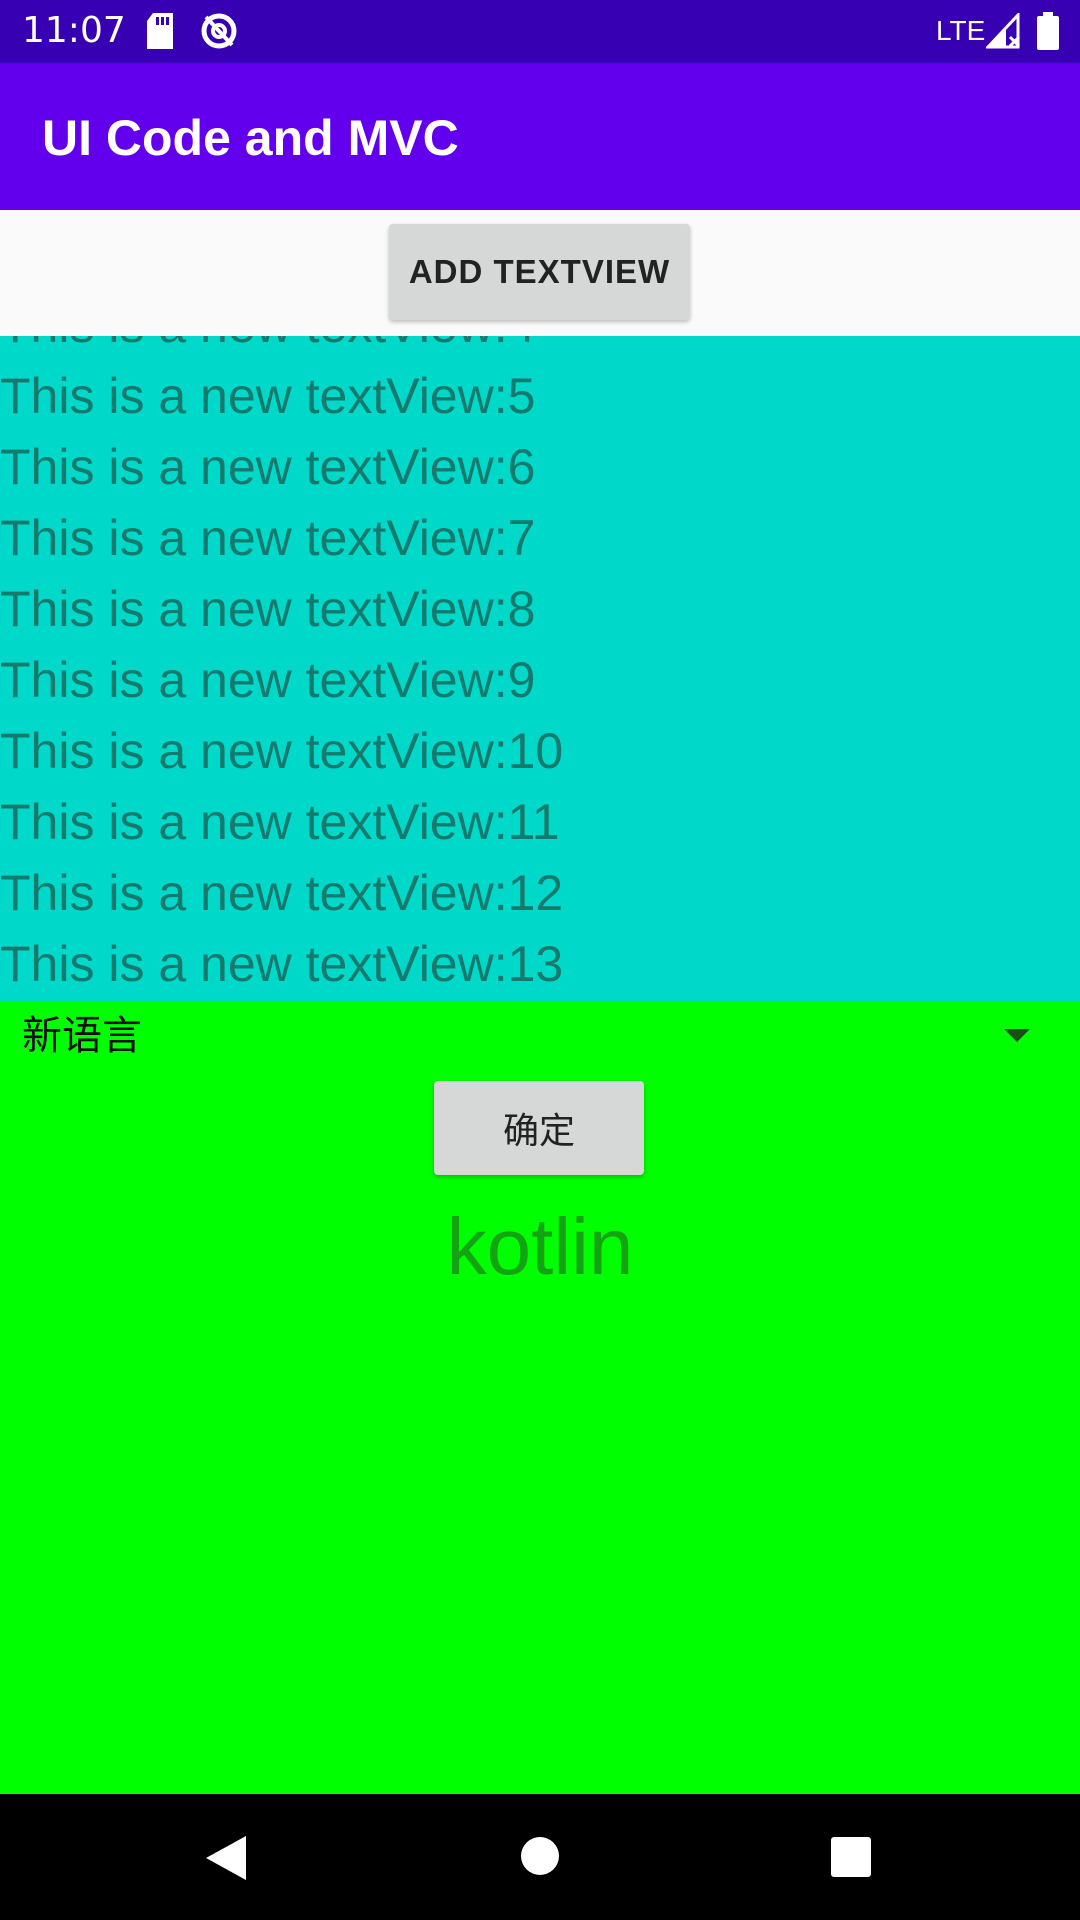 This screenshot has height=1920, width=1080. I want to click on list-item: This is a new textView:8, so click(268, 609).